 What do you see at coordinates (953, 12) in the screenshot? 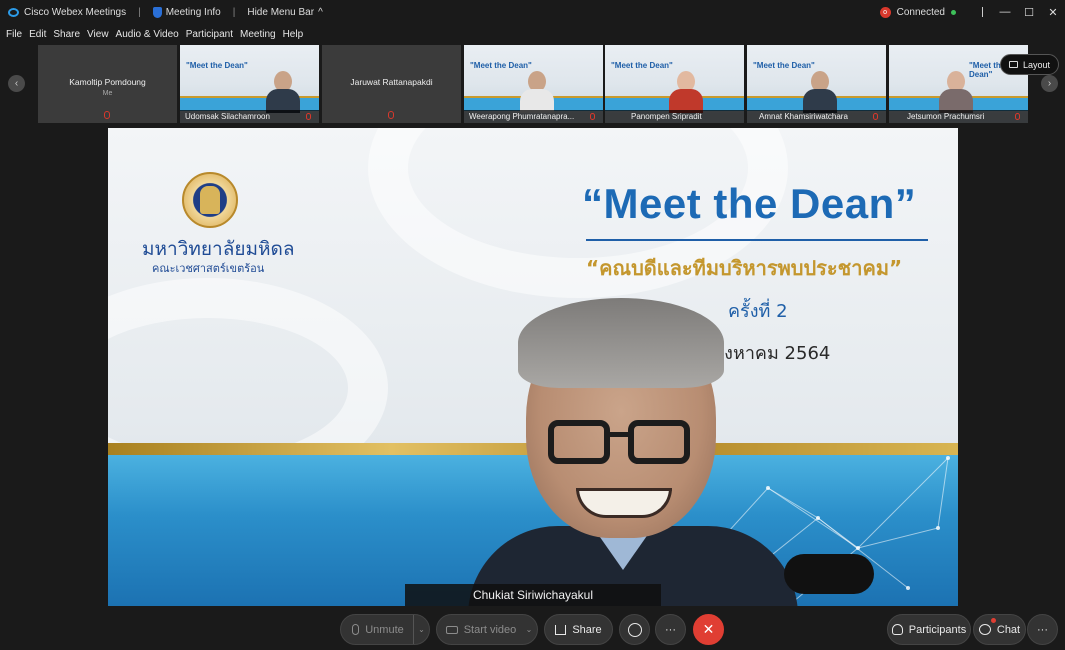
I see `status-dot-icon` at bounding box center [953, 12].